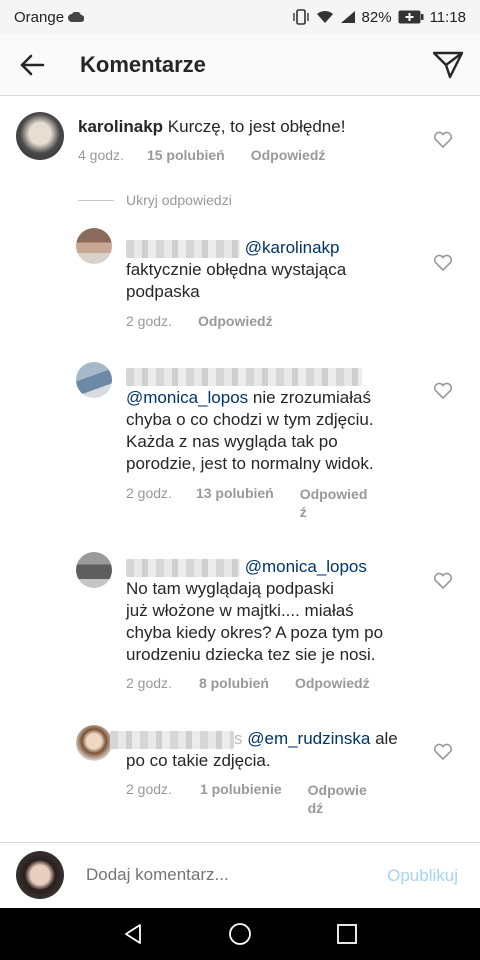 The image size is (480, 960). What do you see at coordinates (251, 654) in the screenshot?
I see `comment-text: urodzeniu dziecka tez sie je nosi.` at bounding box center [251, 654].